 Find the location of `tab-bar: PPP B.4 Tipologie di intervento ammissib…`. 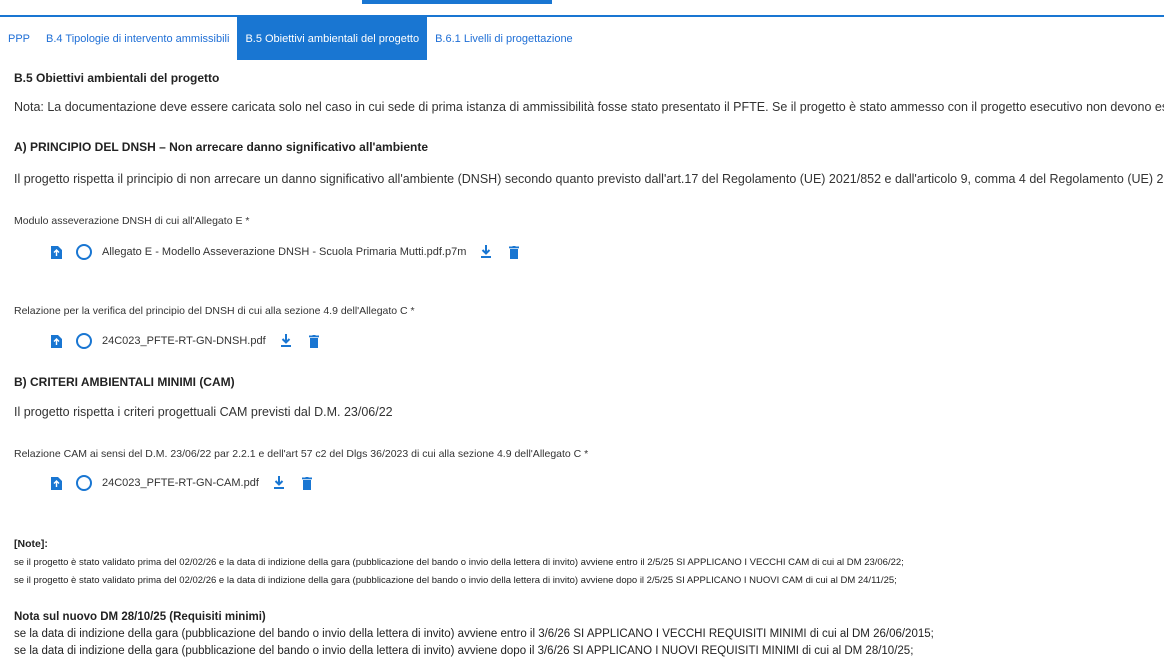

tab-bar: PPP B.4 Tipologie di intervento ammissib… is located at coordinates (582, 37).